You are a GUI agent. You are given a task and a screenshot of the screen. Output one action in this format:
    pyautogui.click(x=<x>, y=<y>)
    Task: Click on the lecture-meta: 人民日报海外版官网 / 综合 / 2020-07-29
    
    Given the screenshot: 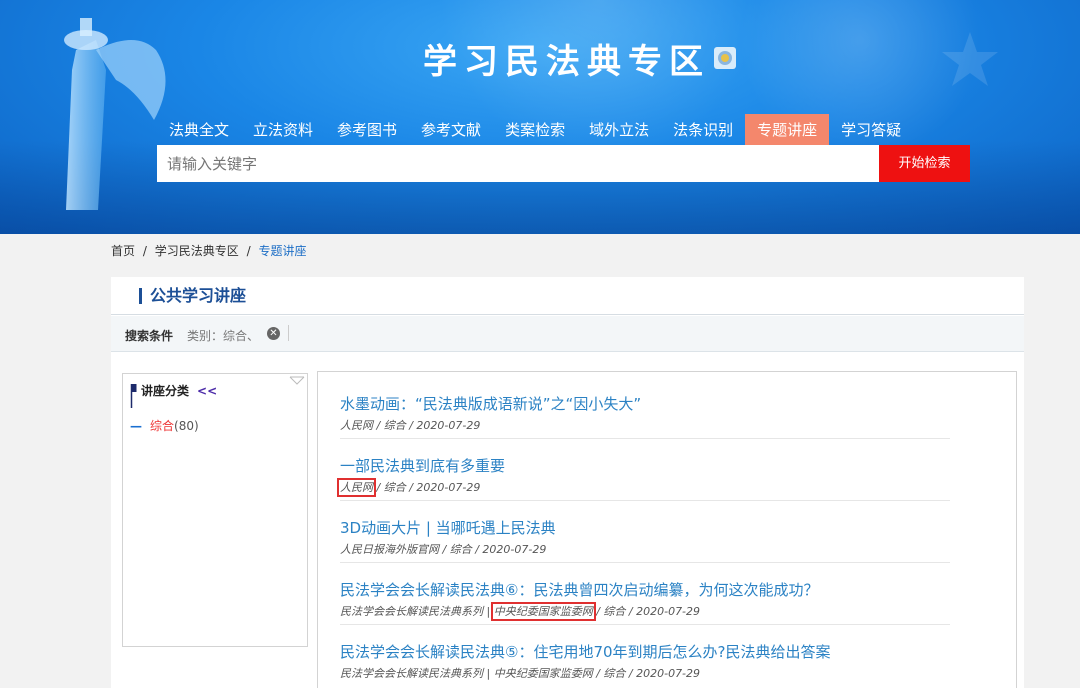 What is the action you would take?
    pyautogui.click(x=645, y=549)
    